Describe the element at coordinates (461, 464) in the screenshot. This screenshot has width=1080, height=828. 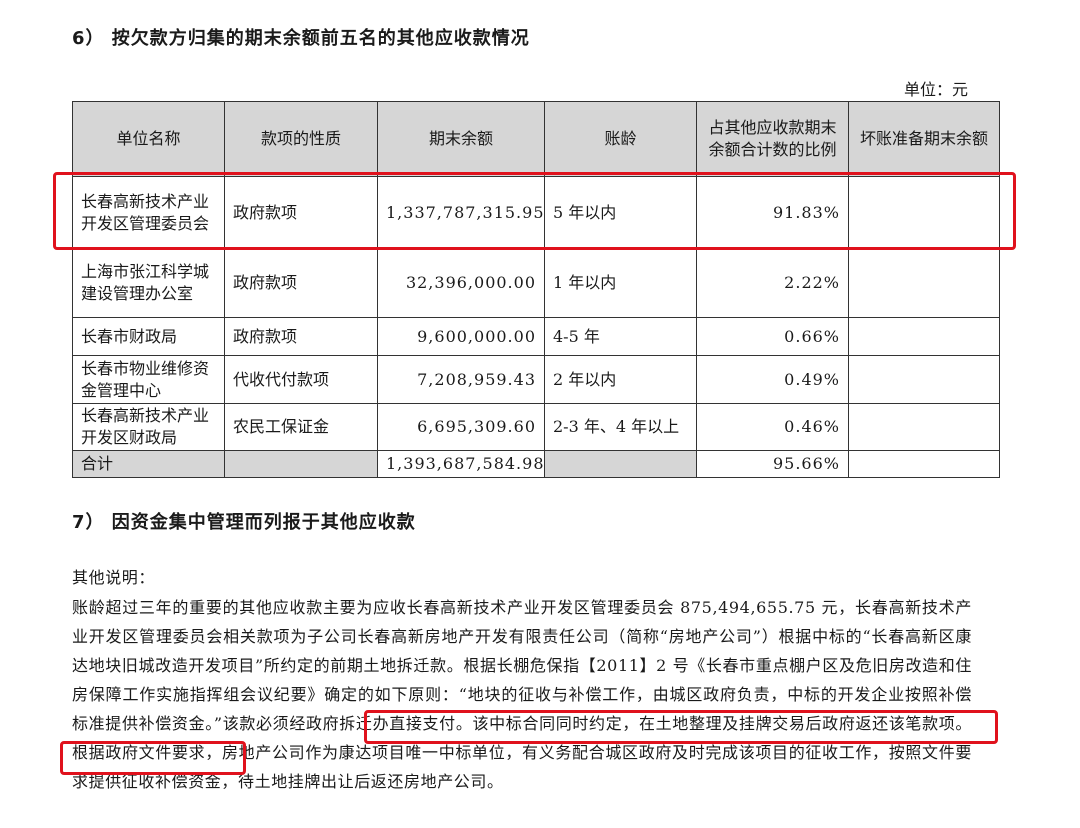
I see `total-amount: 1,393,687,584.98` at that location.